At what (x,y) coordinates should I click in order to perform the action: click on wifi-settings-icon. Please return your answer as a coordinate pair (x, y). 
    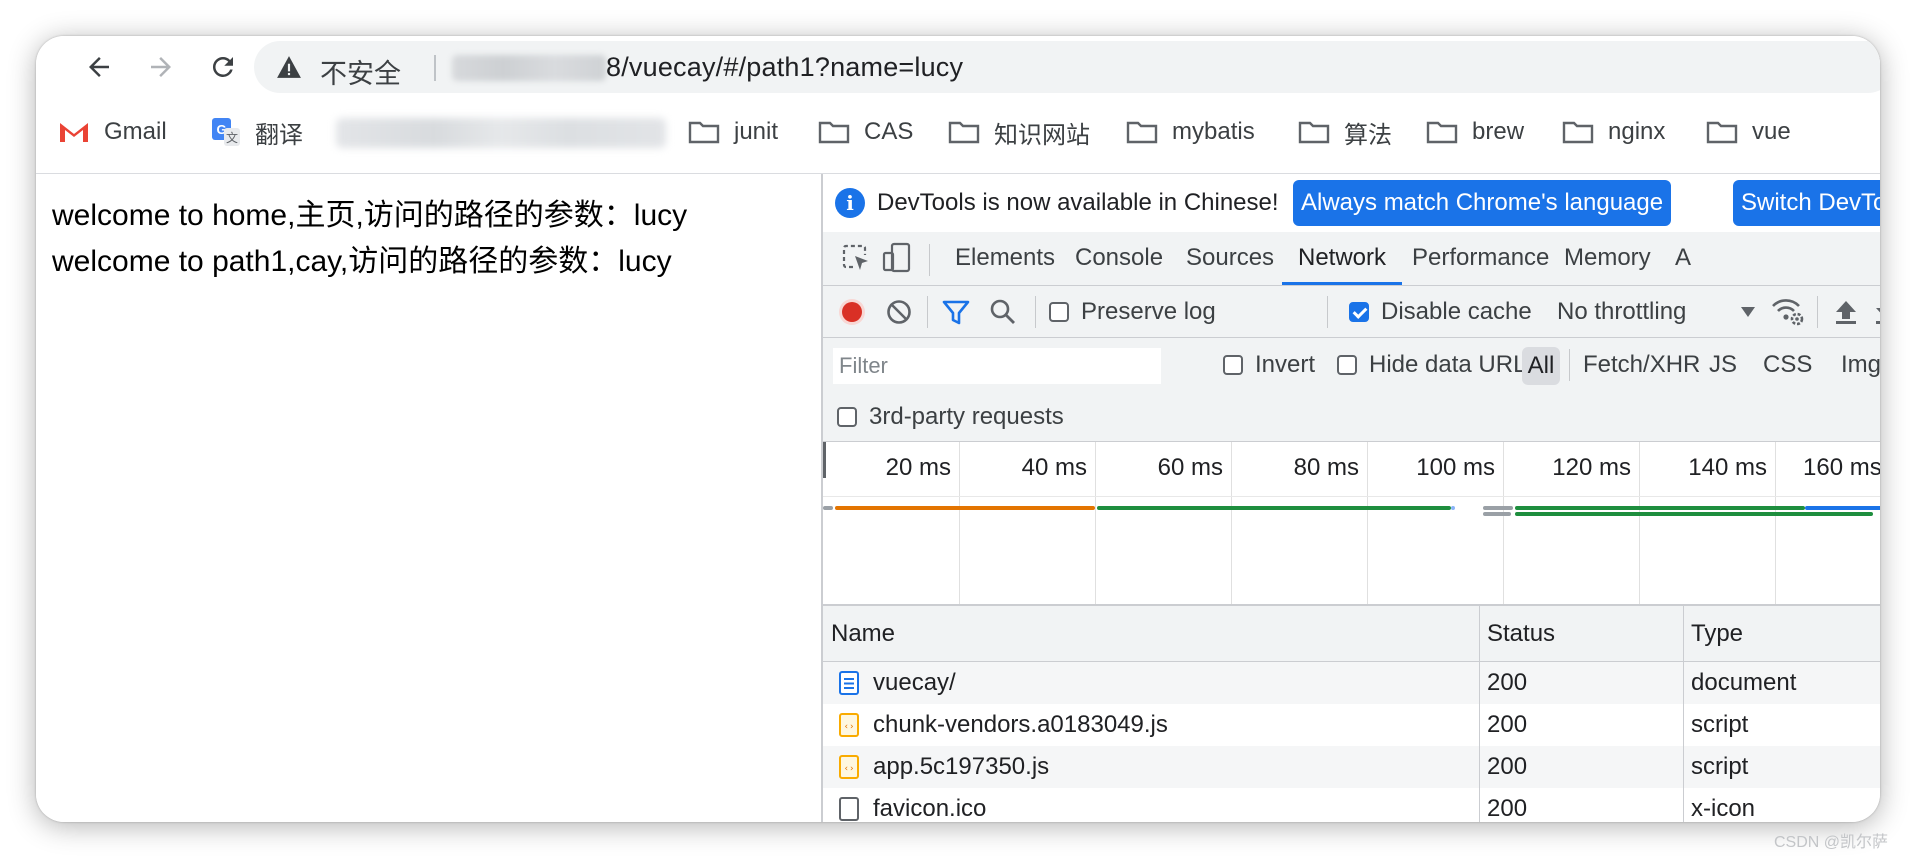
    Looking at the image, I should click on (1788, 312).